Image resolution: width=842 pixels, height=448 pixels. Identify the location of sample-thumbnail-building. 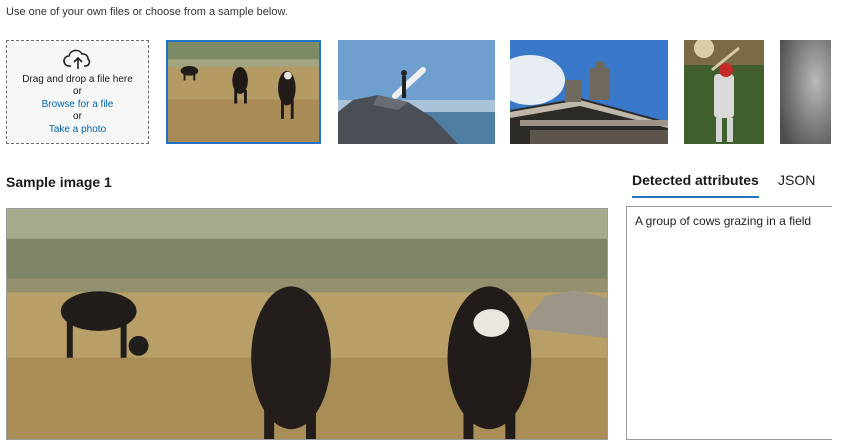
(589, 92).